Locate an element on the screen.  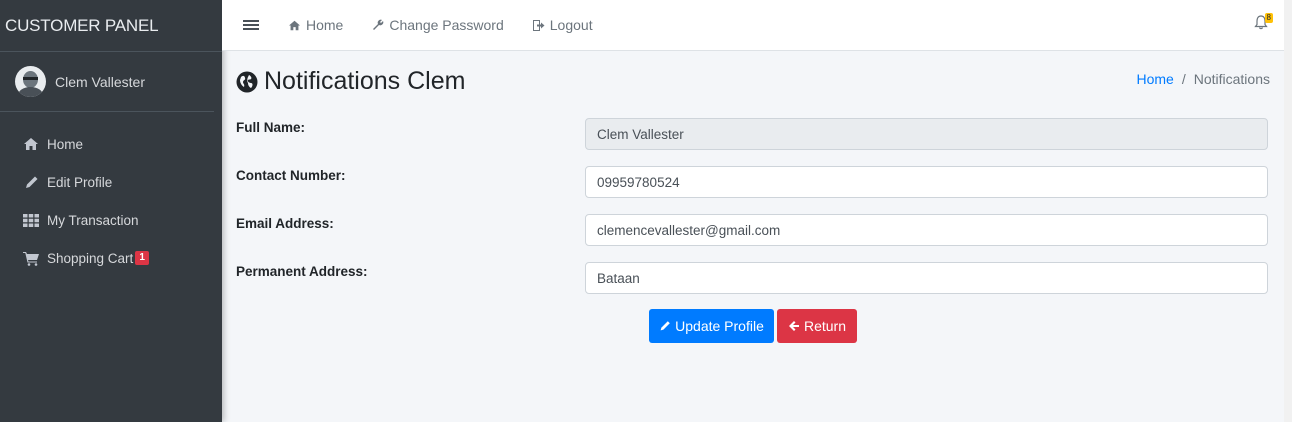
cart-icon is located at coordinates (31, 258).